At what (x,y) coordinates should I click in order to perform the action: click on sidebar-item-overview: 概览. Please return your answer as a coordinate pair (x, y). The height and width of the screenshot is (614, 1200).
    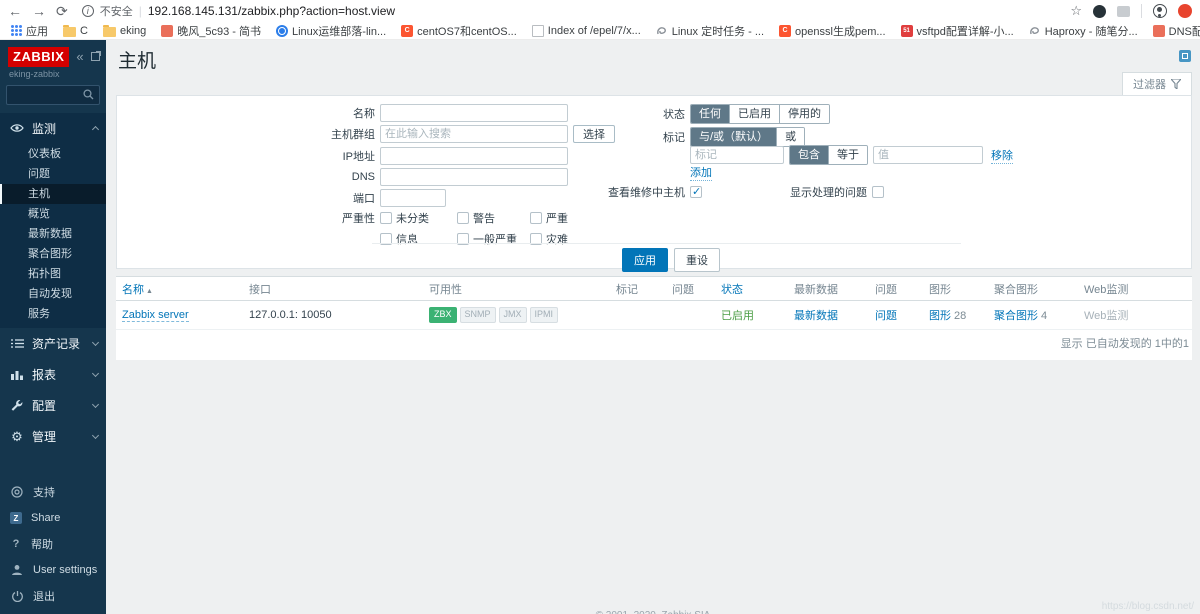
    Looking at the image, I should click on (53, 214).